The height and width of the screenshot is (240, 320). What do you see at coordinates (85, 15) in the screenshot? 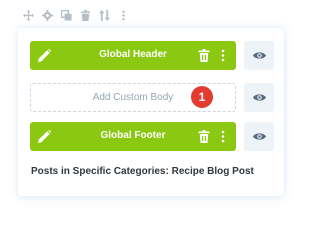
I see `delete-icon` at bounding box center [85, 15].